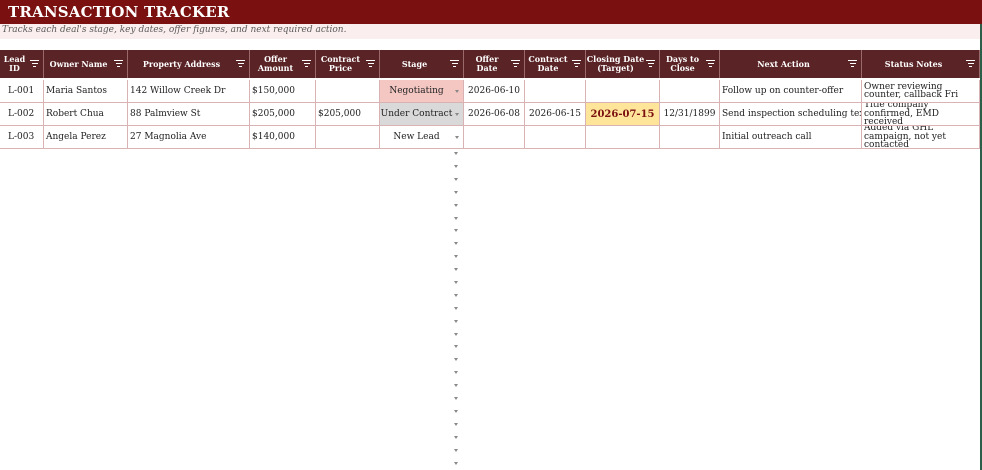 This screenshot has width=982, height=470. I want to click on column-header-offer-amount: Offer Amount, so click(283, 64).